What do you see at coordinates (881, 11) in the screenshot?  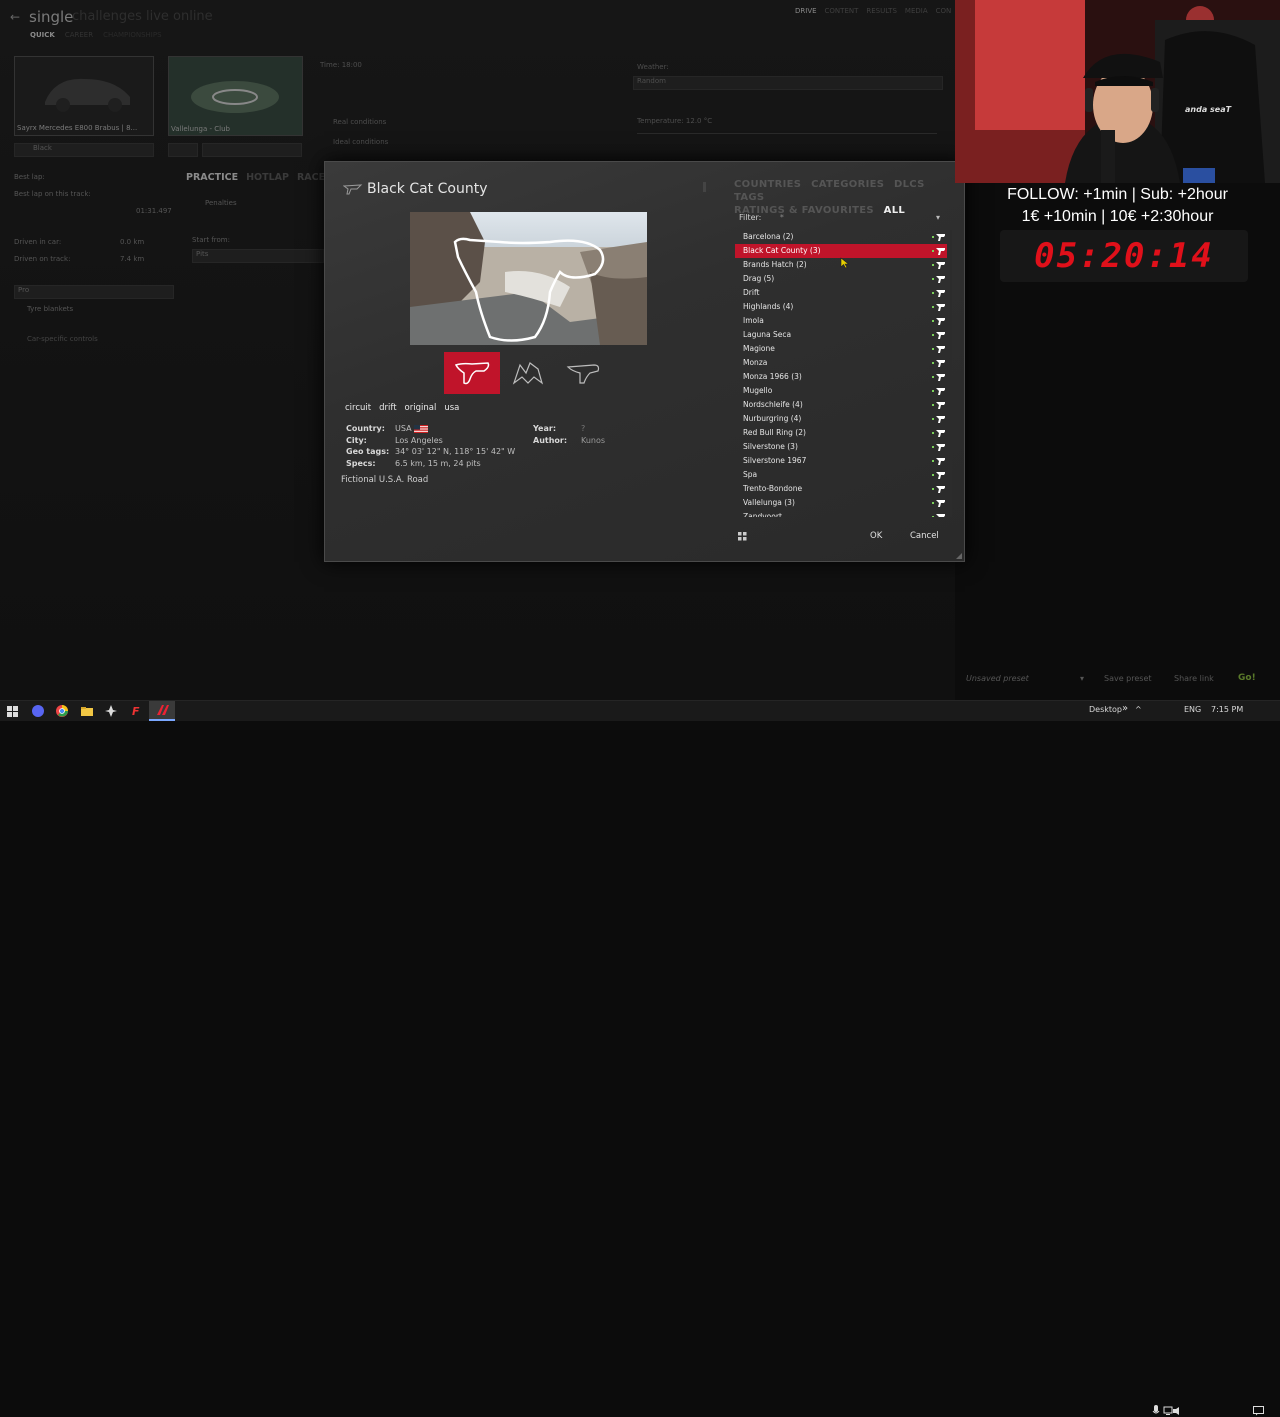 I see `nav-results: RESULTS` at bounding box center [881, 11].